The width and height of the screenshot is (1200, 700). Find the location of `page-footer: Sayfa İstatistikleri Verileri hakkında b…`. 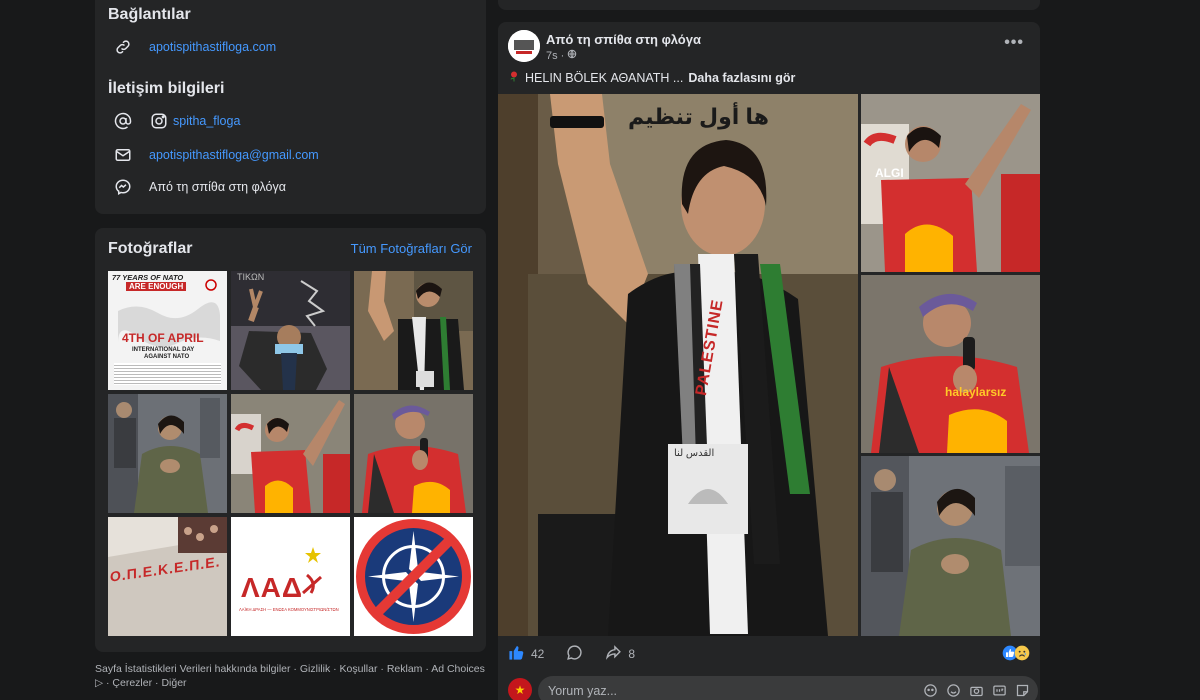

page-footer: Sayfa İstatistikleri Verileri hakkında b… is located at coordinates (290, 676).